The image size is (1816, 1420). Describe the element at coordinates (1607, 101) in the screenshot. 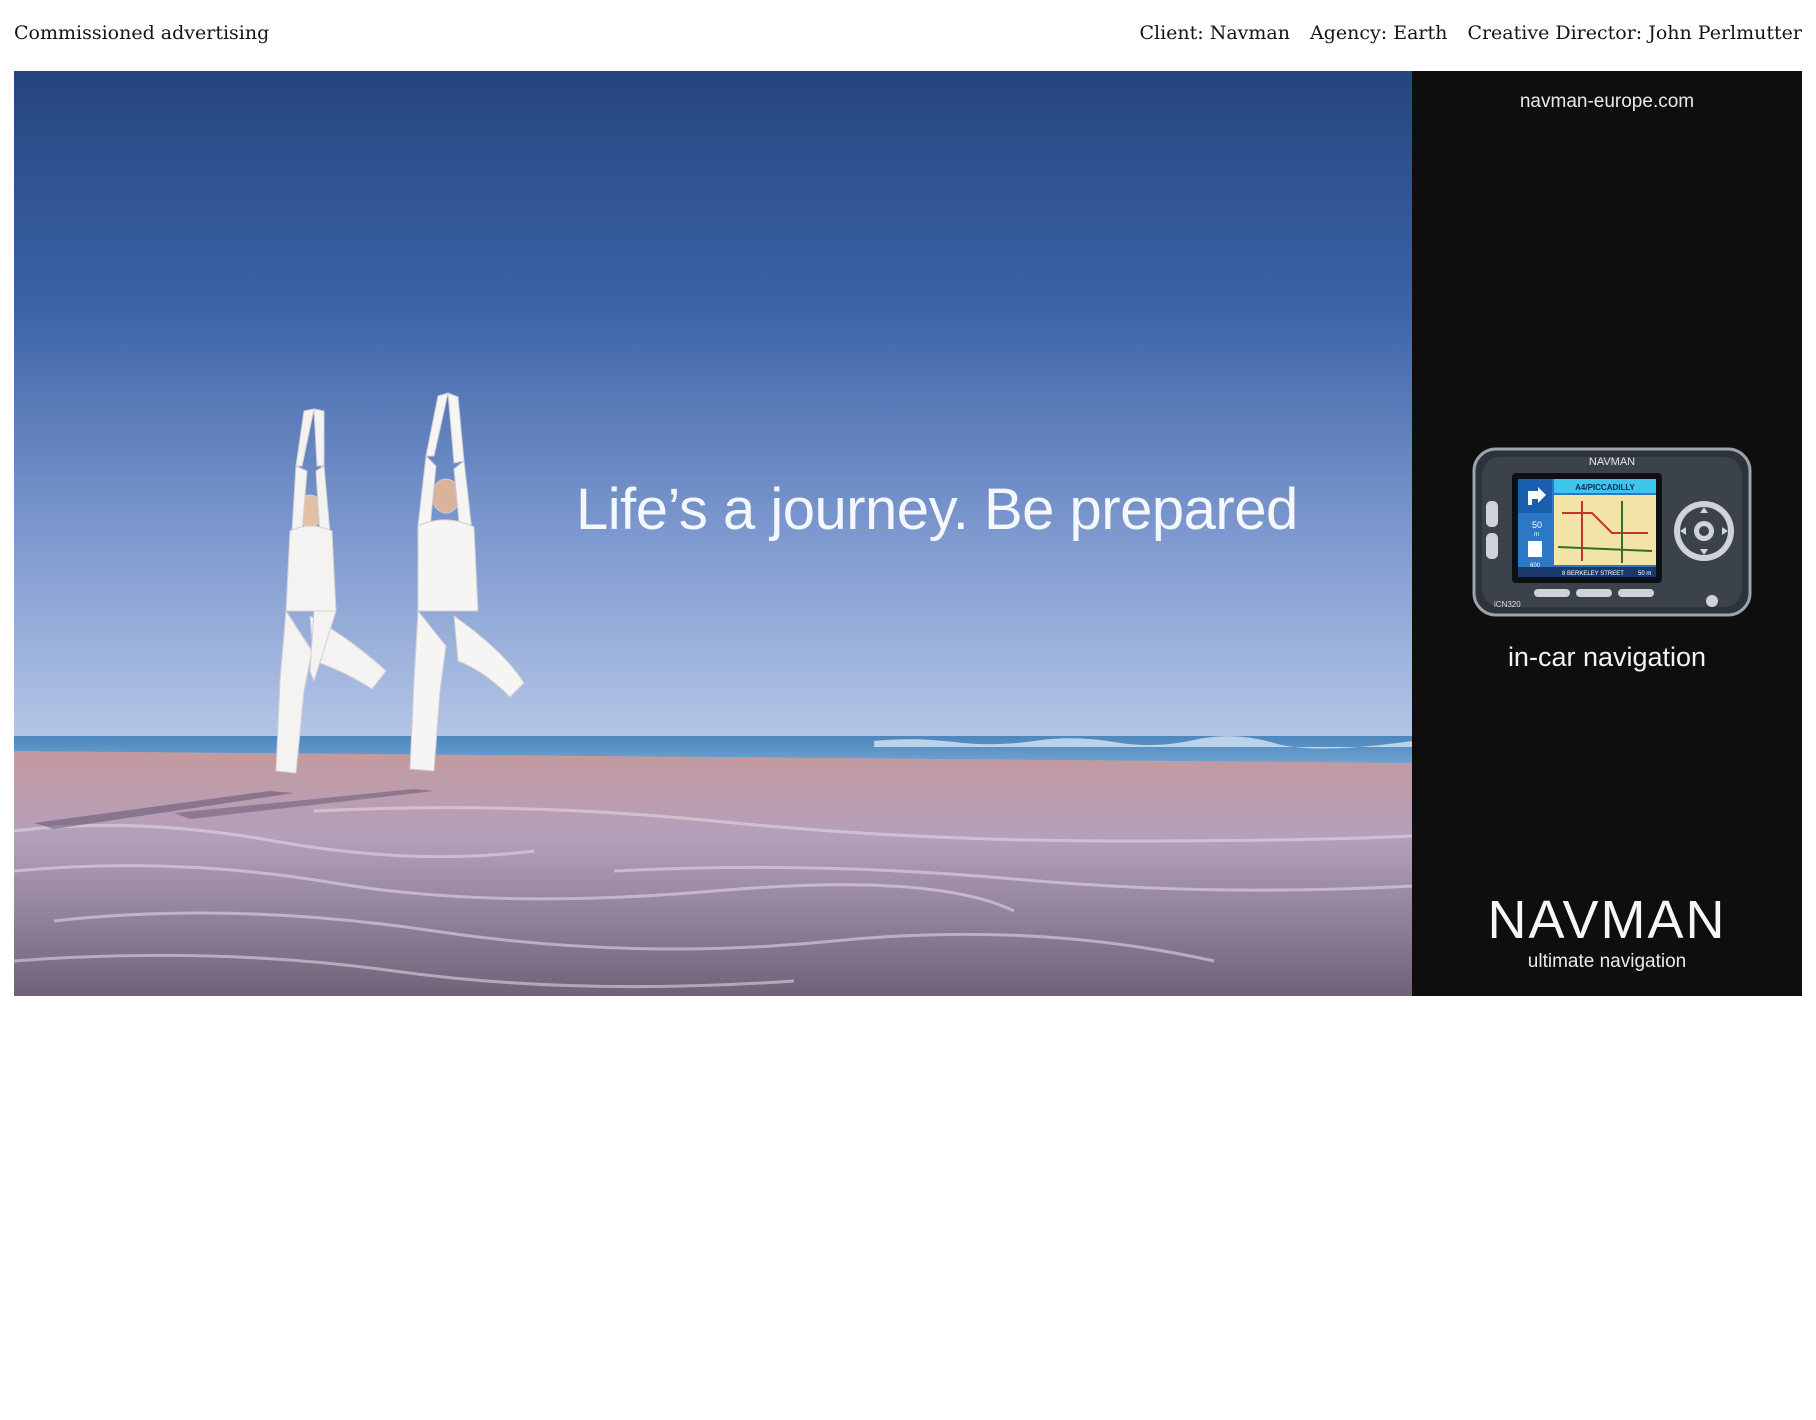

I see `website-url: navman-europe.com` at that location.